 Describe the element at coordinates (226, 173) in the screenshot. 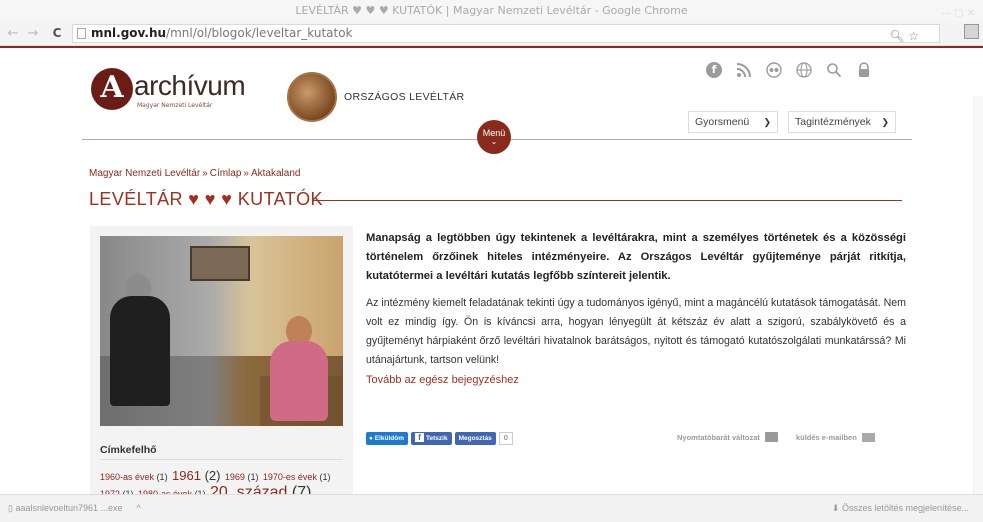

I see `breadcrumb-frontpage: Címlap` at that location.